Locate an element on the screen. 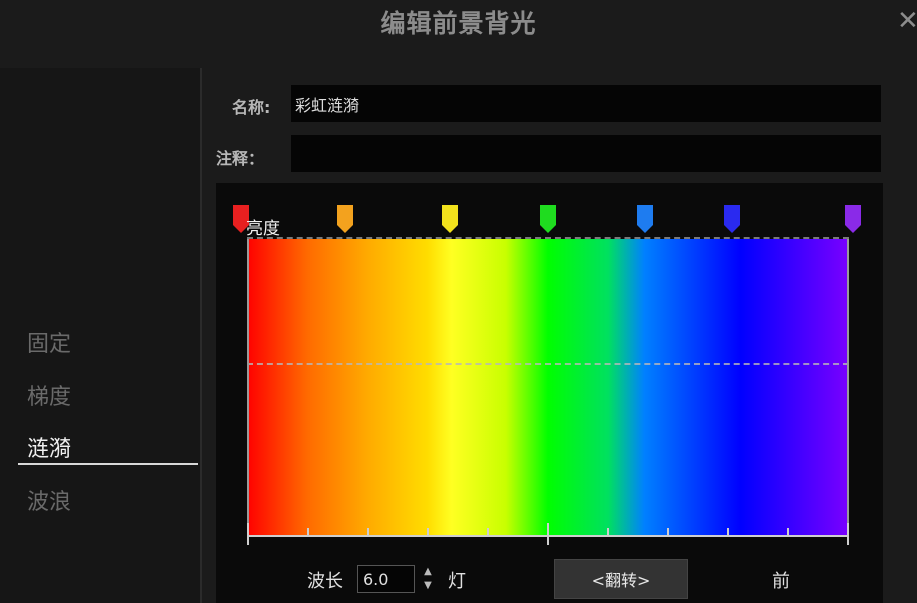 The image size is (917, 603). wavelength-label: 波长 is located at coordinates (325, 581).